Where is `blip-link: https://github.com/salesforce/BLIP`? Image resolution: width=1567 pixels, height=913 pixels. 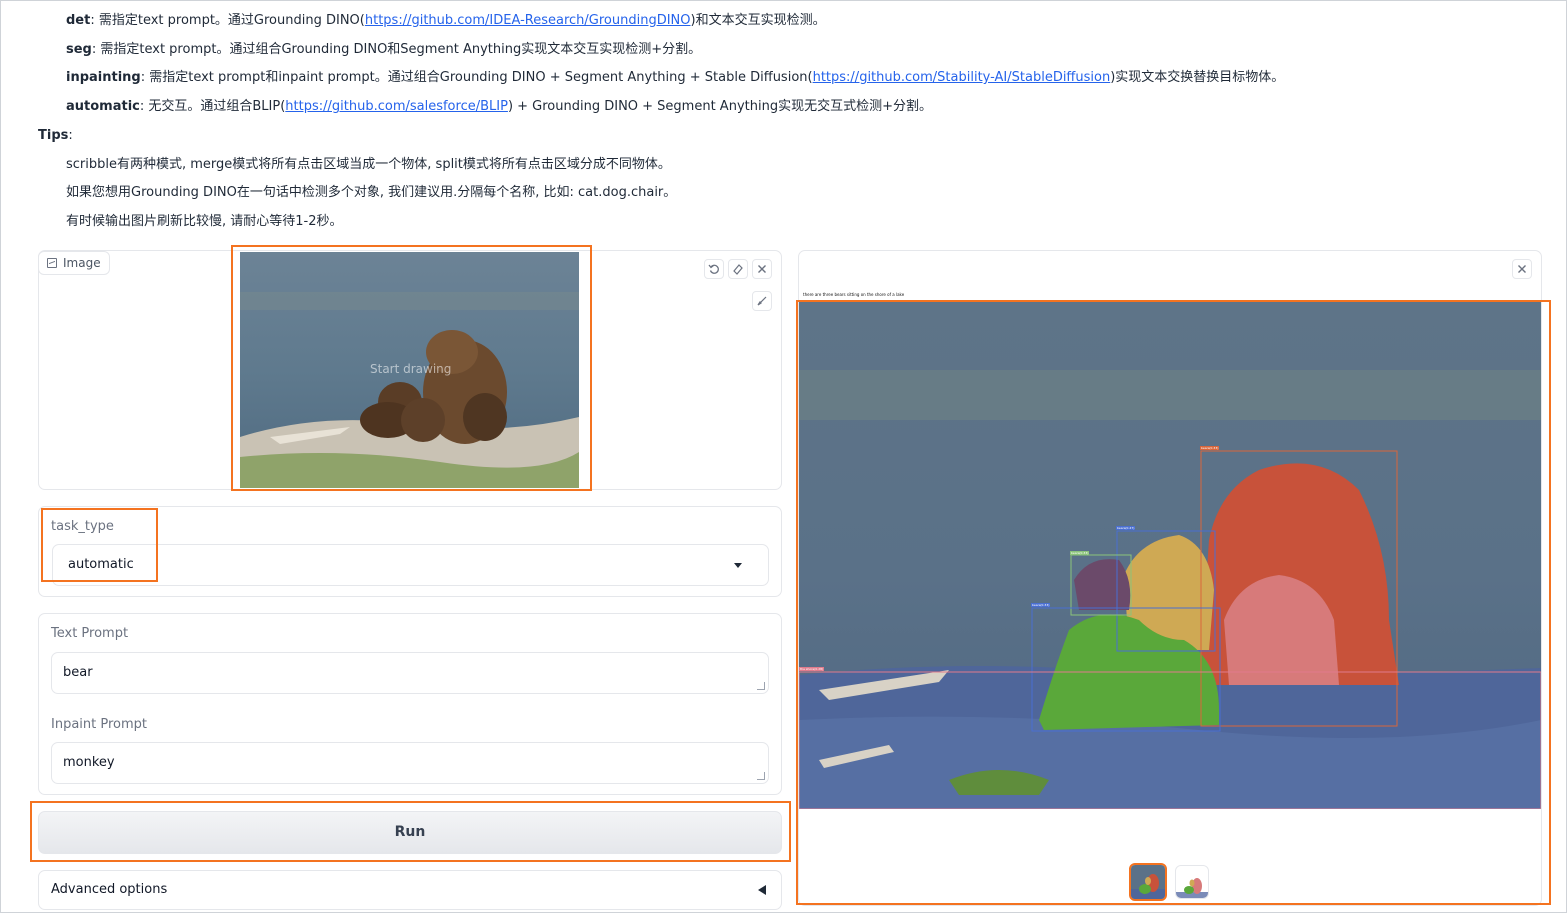
blip-link: https://github.com/salesforce/BLIP is located at coordinates (396, 106).